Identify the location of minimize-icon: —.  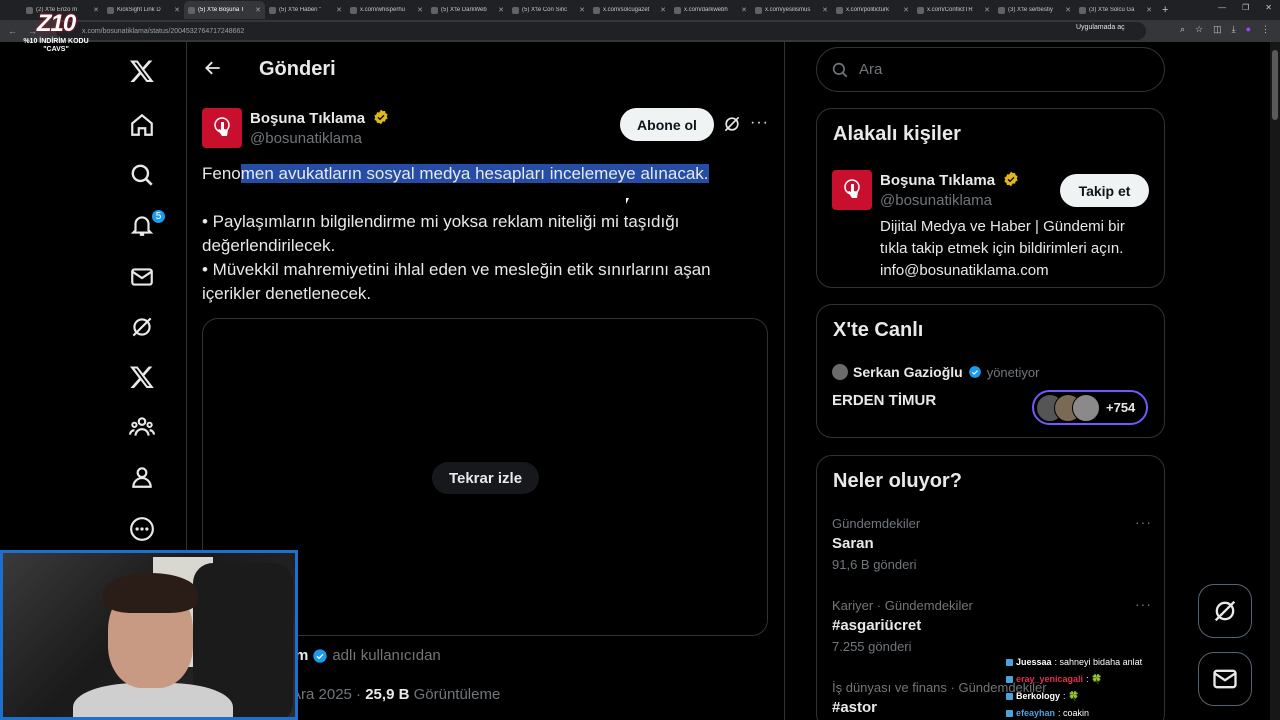
(1222, 7).